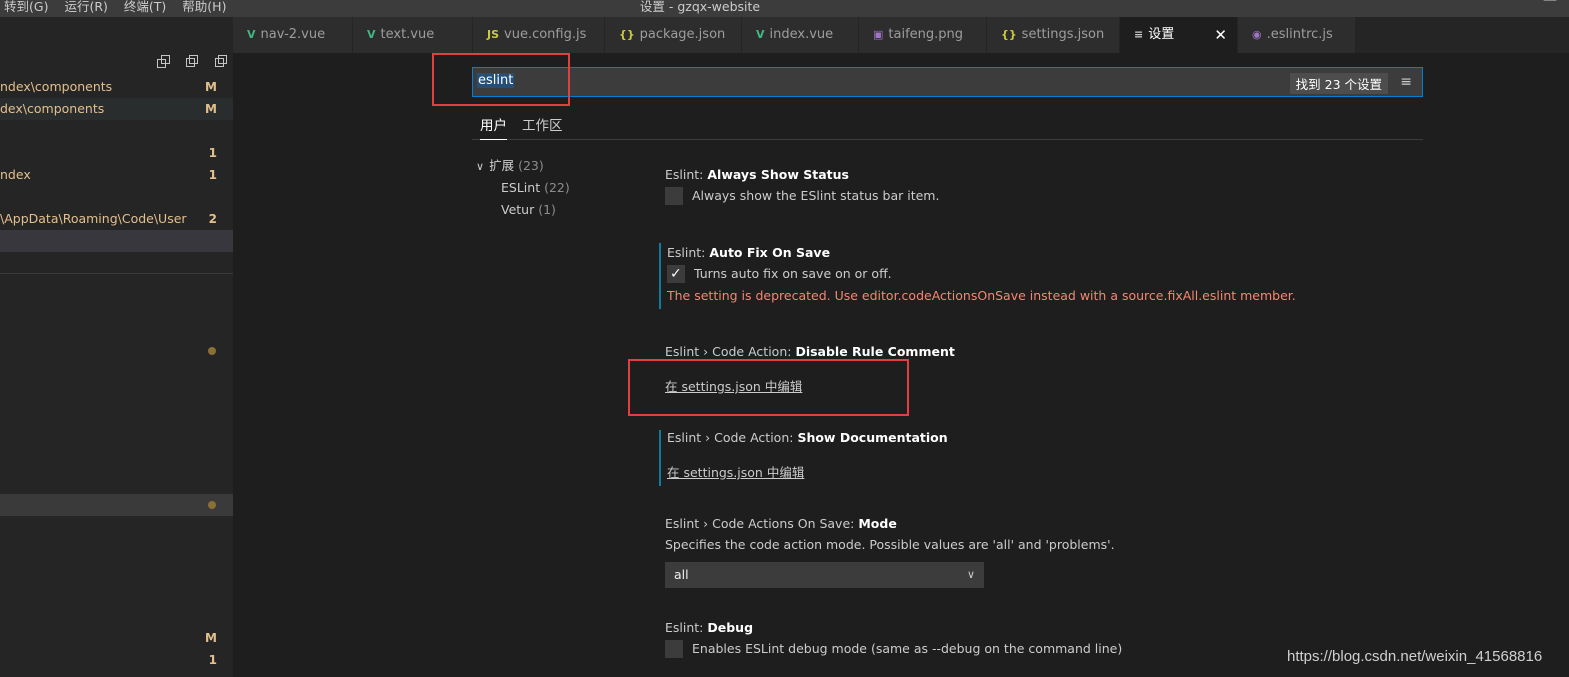 The height and width of the screenshot is (677, 1569). Describe the element at coordinates (807, 437) in the screenshot. I see `setting-title: Eslint › Code Action: Show Documentation` at that location.